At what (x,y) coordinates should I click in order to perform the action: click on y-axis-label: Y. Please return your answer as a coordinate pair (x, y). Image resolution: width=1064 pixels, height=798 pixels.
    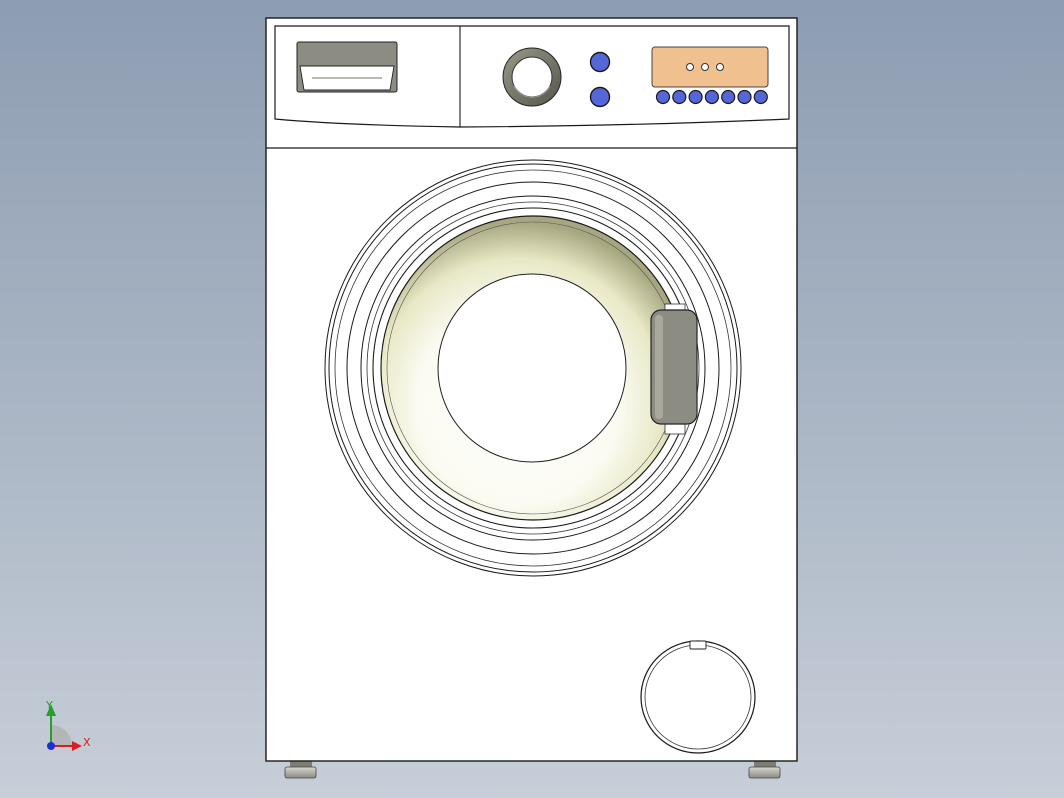
    Looking at the image, I should click on (49, 705).